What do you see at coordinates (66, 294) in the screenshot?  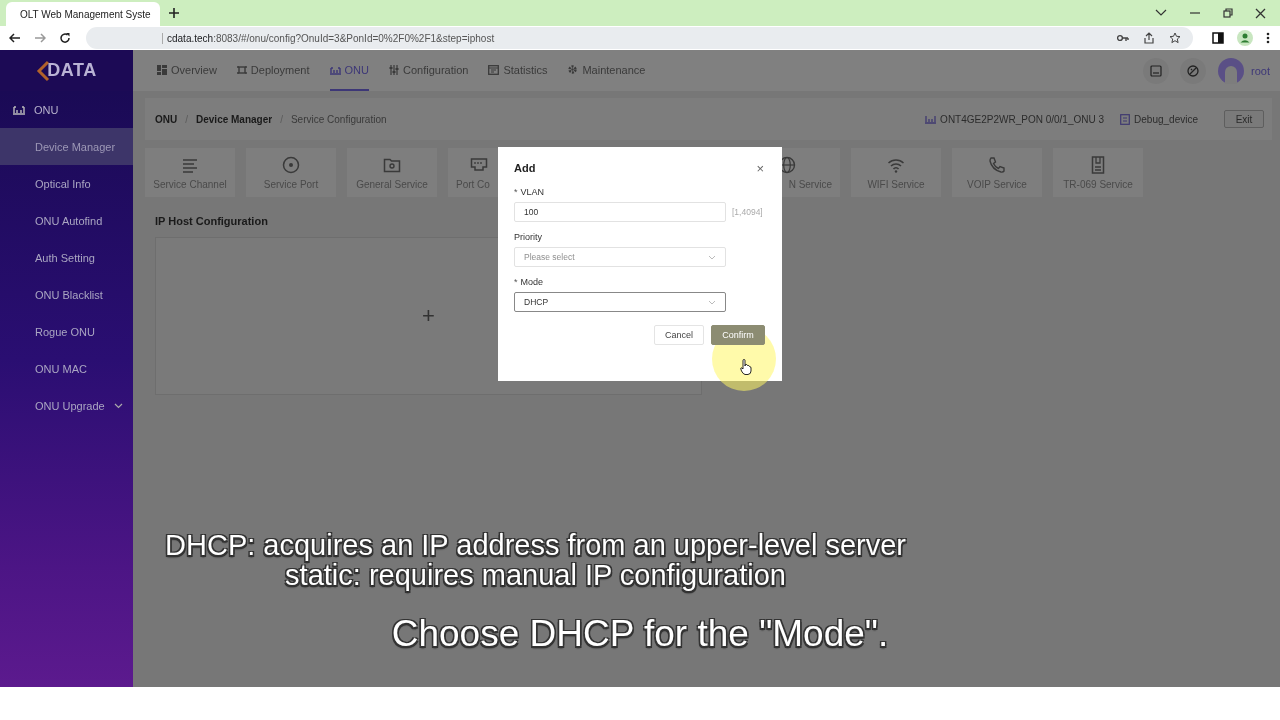 I see `sidebar-item: ONU Blacklist` at bounding box center [66, 294].